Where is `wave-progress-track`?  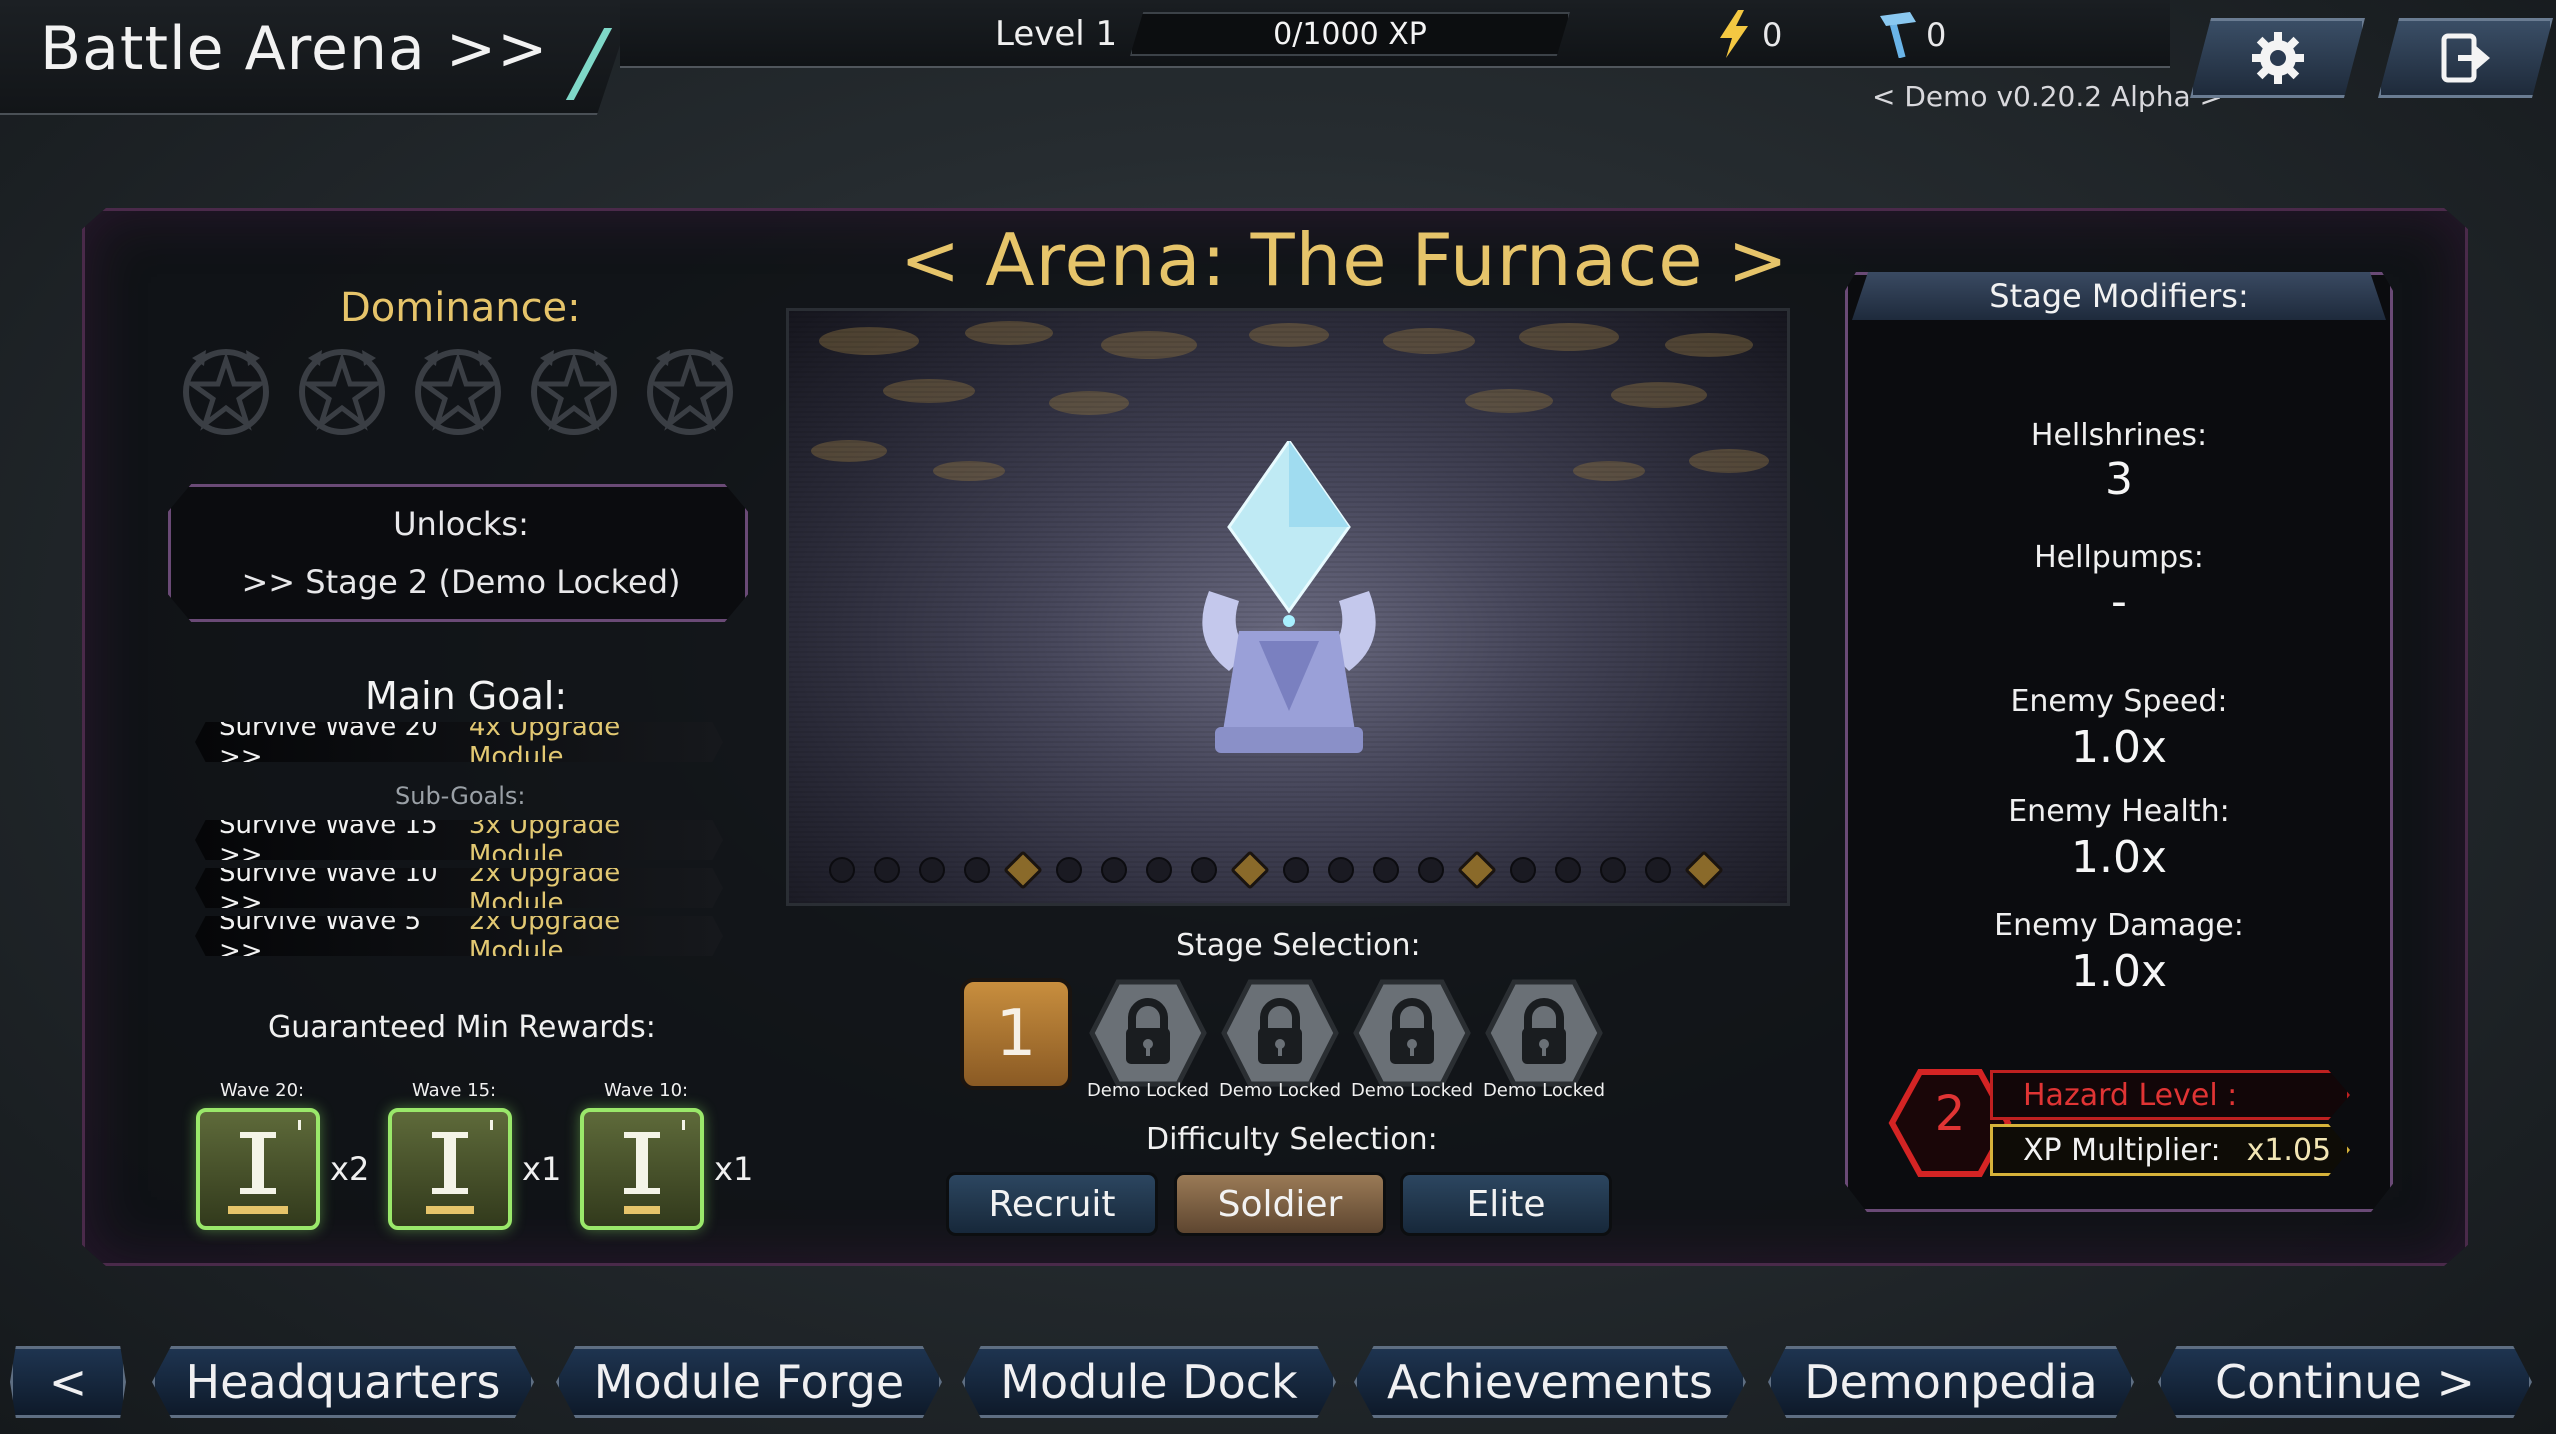
wave-progress-track is located at coordinates (1276, 870).